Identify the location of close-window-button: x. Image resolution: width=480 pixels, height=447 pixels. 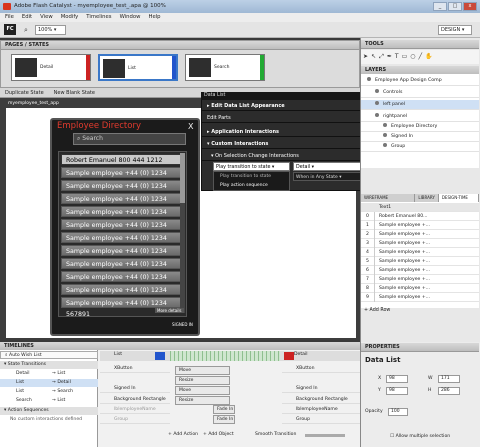
(470, 6).